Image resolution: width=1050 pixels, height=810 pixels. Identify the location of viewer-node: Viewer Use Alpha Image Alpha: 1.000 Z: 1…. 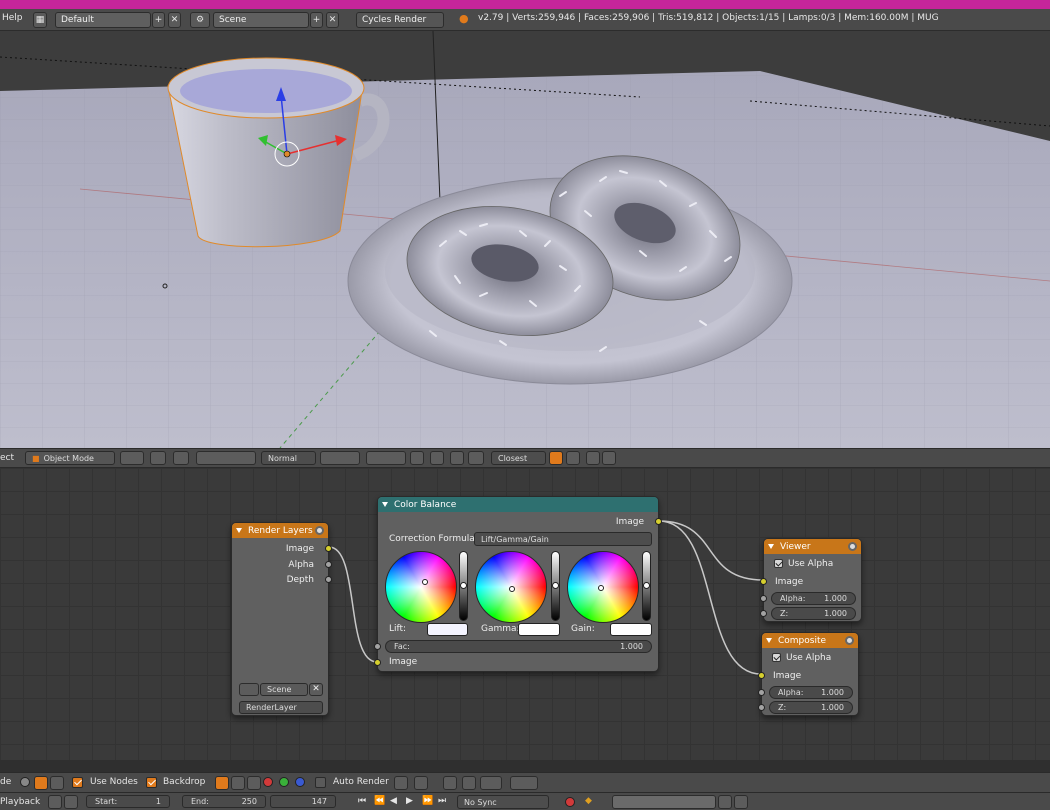
(811, 580).